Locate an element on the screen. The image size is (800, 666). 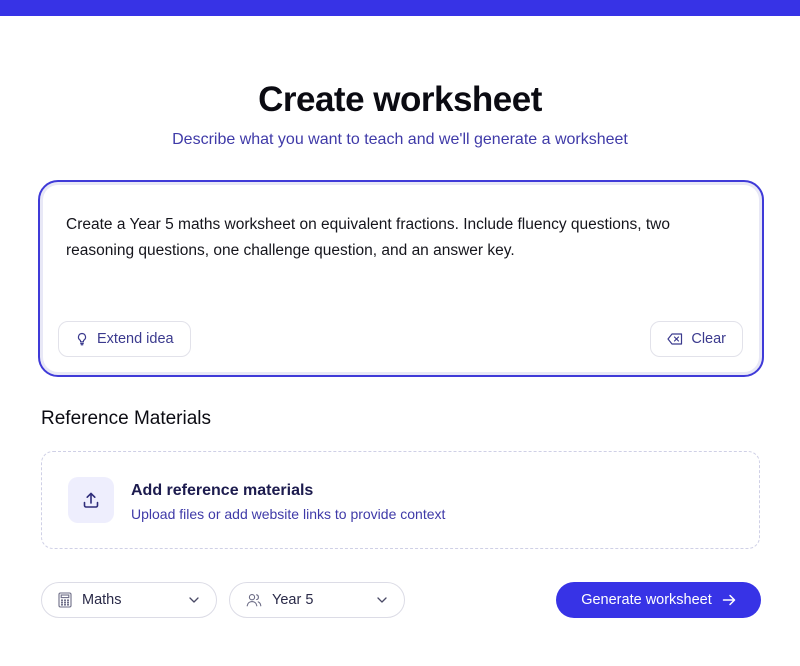
calculator-icon is located at coordinates (65, 600).